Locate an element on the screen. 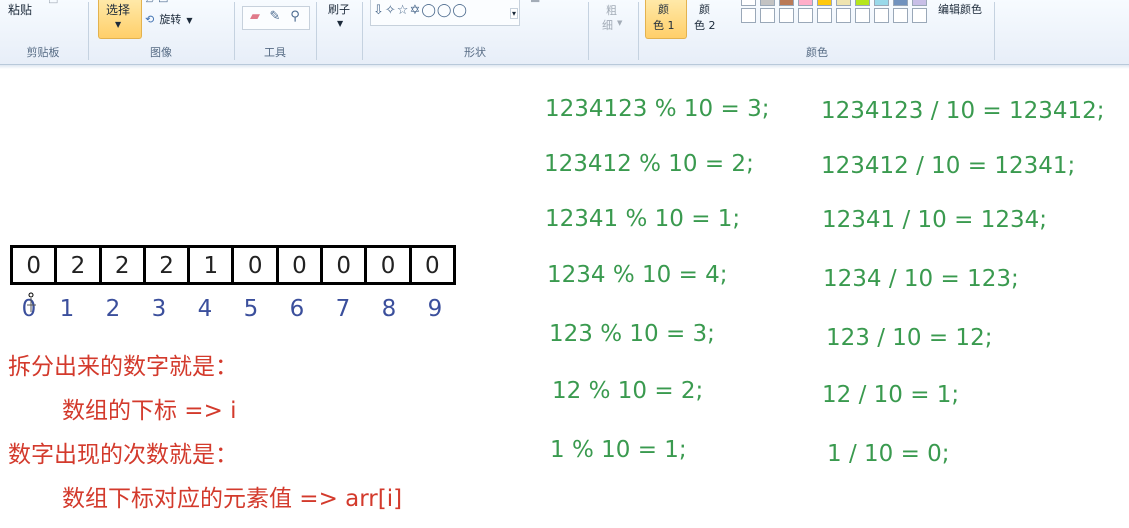 This screenshot has height=528, width=1129. array-diagram: 0222100000 is located at coordinates (233, 265).